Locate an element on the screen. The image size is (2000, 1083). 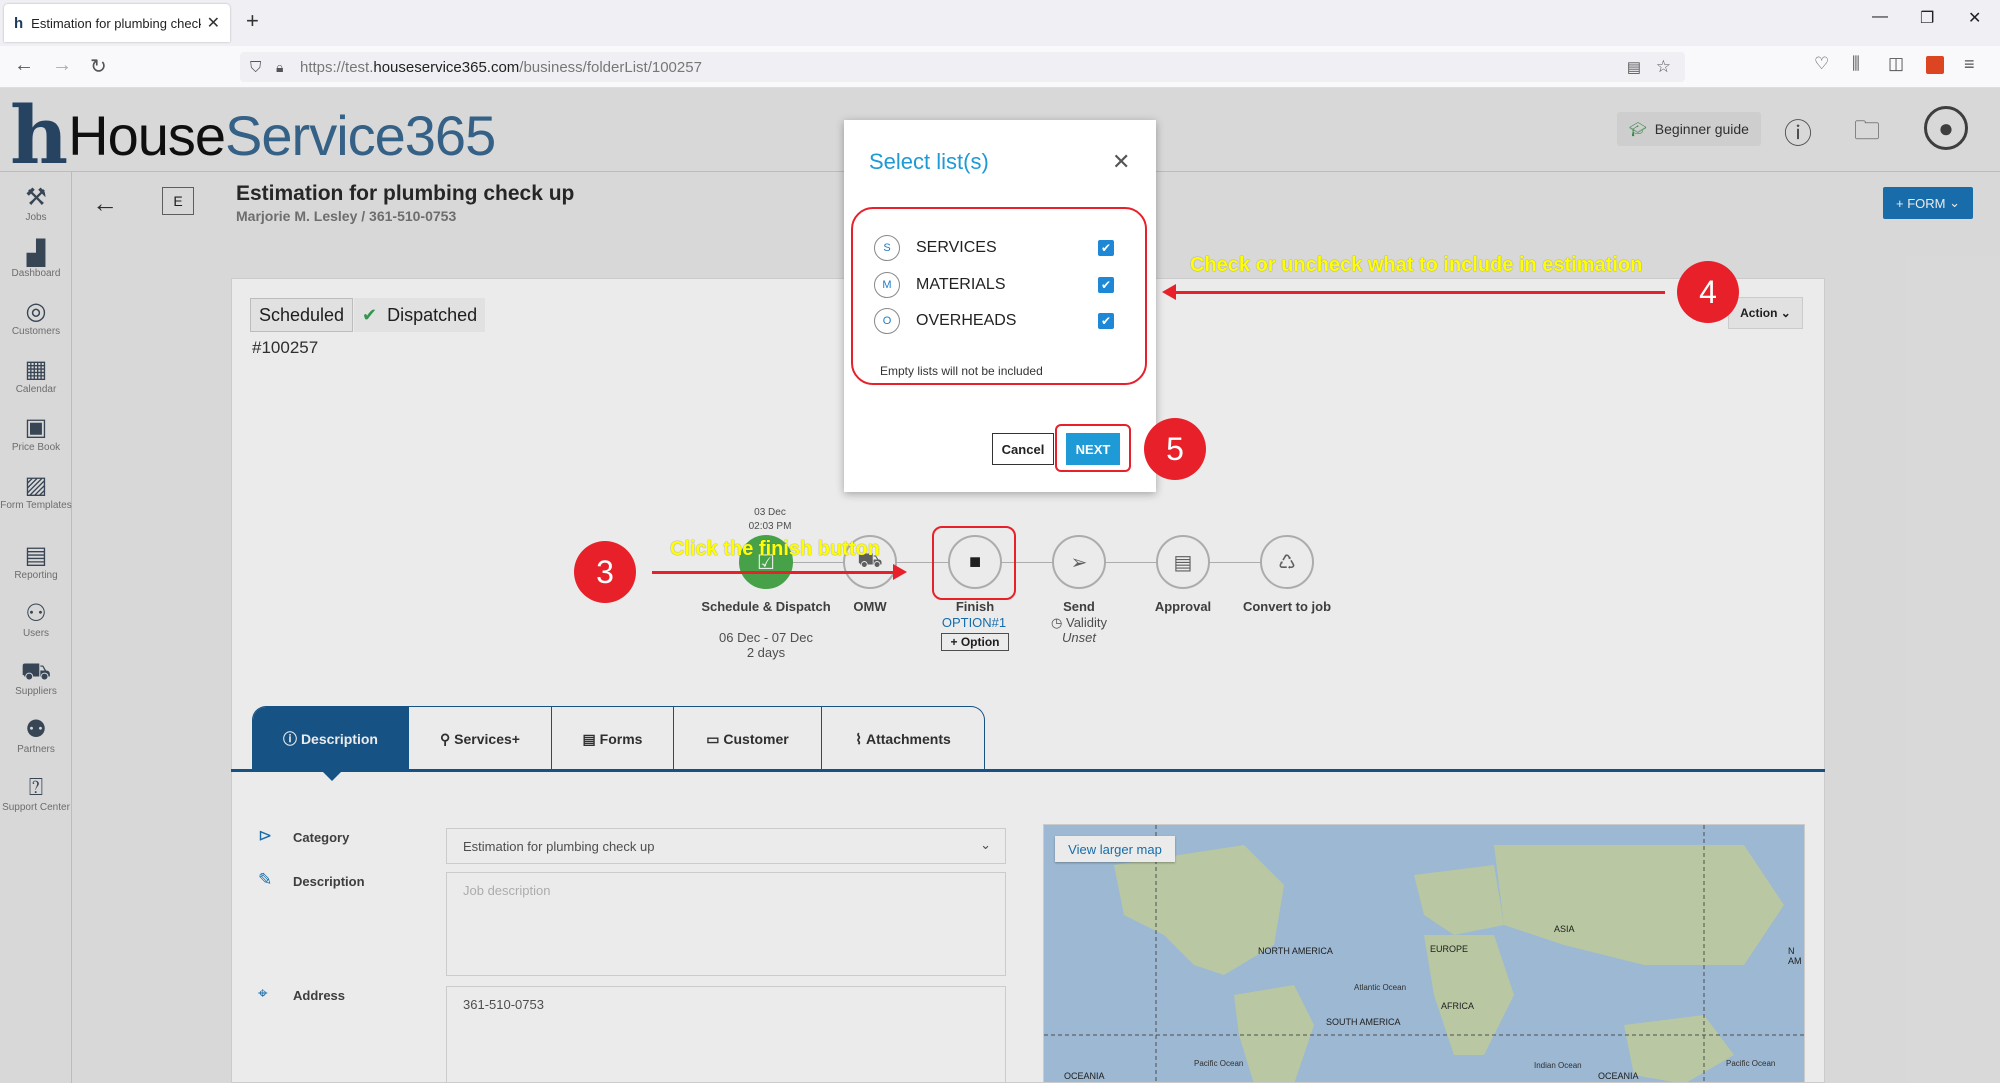
browser-tab: h Estimation for plumbing check ✕ is located at coordinates (117, 23).